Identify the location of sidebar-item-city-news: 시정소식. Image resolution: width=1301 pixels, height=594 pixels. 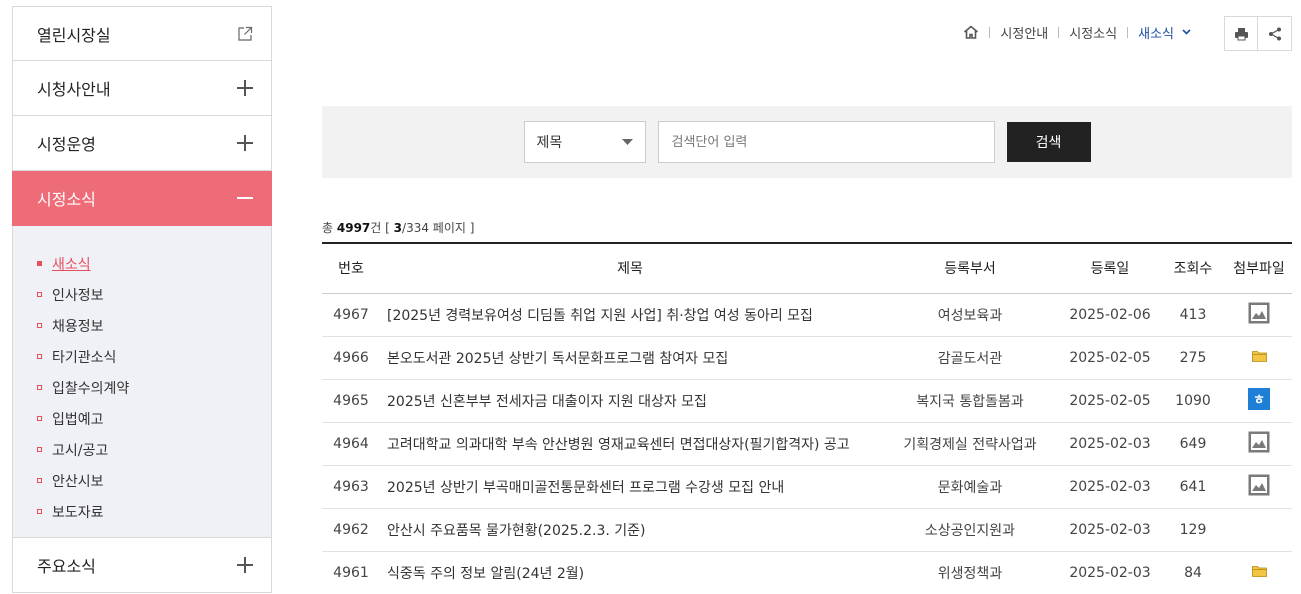
(142, 198).